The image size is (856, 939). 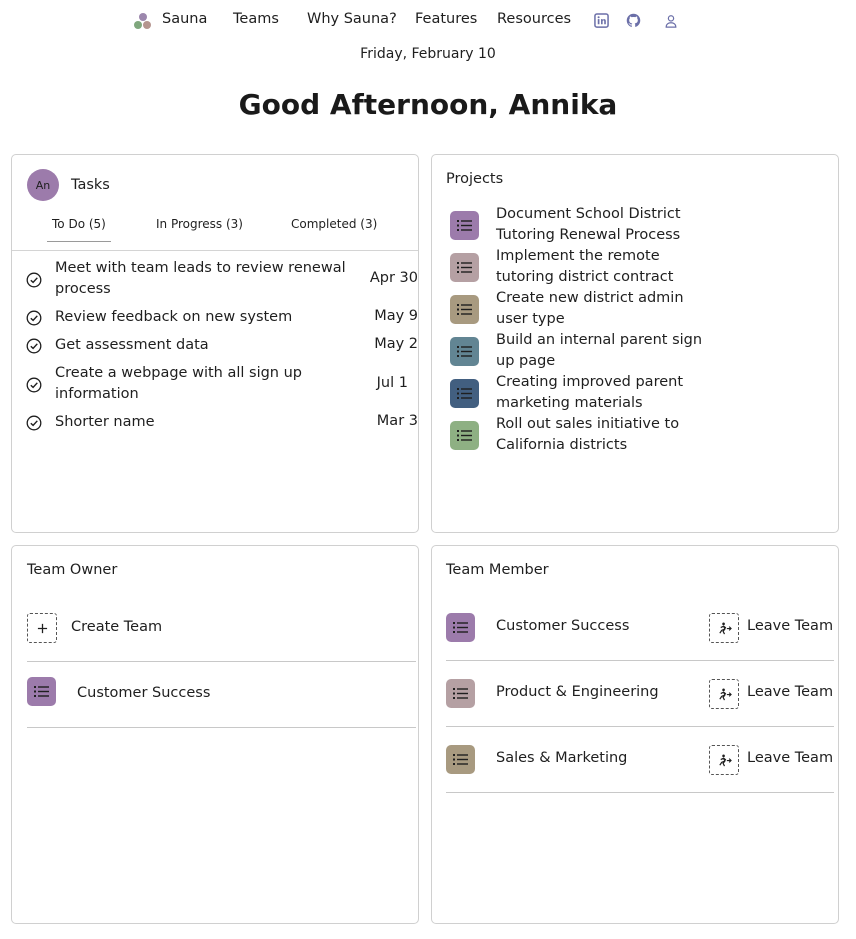 What do you see at coordinates (199, 224) in the screenshot?
I see `tab-in-progress: In Progress (3)` at bounding box center [199, 224].